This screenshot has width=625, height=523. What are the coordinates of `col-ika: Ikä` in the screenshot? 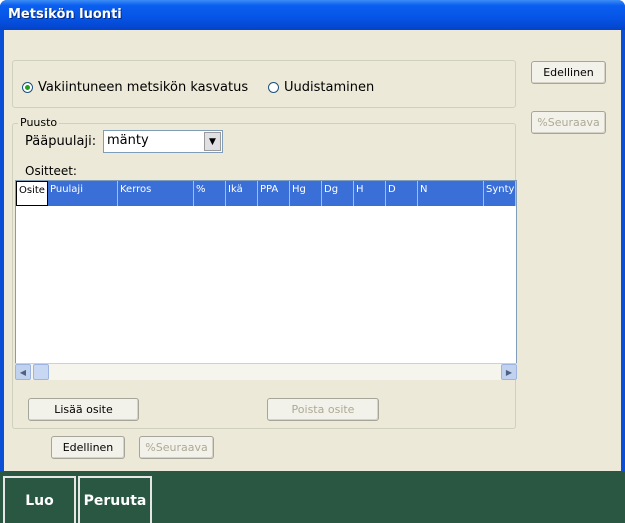 It's located at (242, 193).